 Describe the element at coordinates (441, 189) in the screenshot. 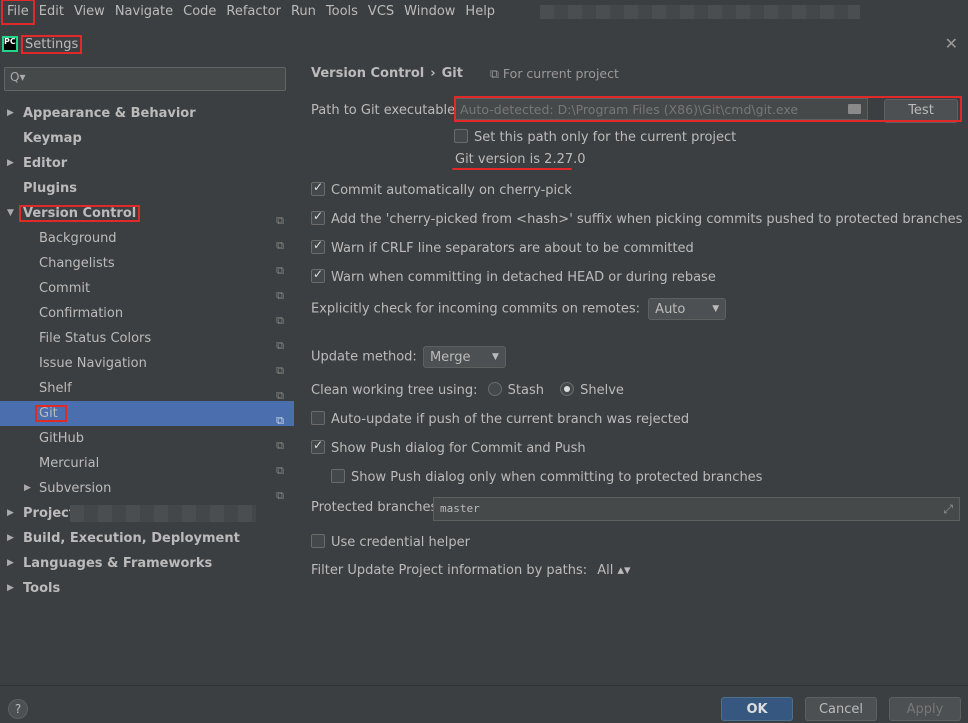

I see `cherry-pick-option: Commit automatically on cherry-pick` at that location.